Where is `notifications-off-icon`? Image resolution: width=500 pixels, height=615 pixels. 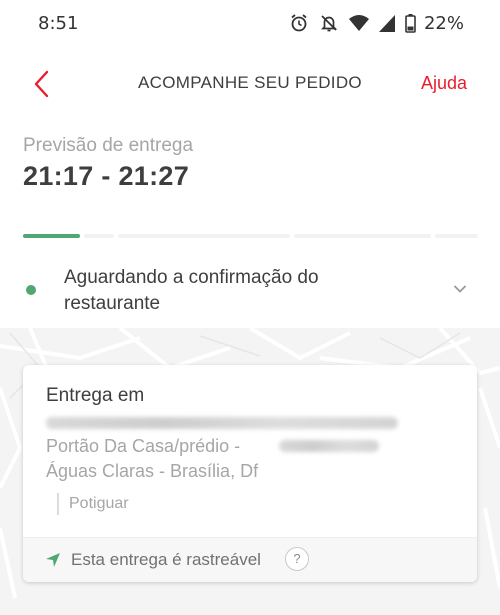
notifications-off-icon is located at coordinates (329, 23).